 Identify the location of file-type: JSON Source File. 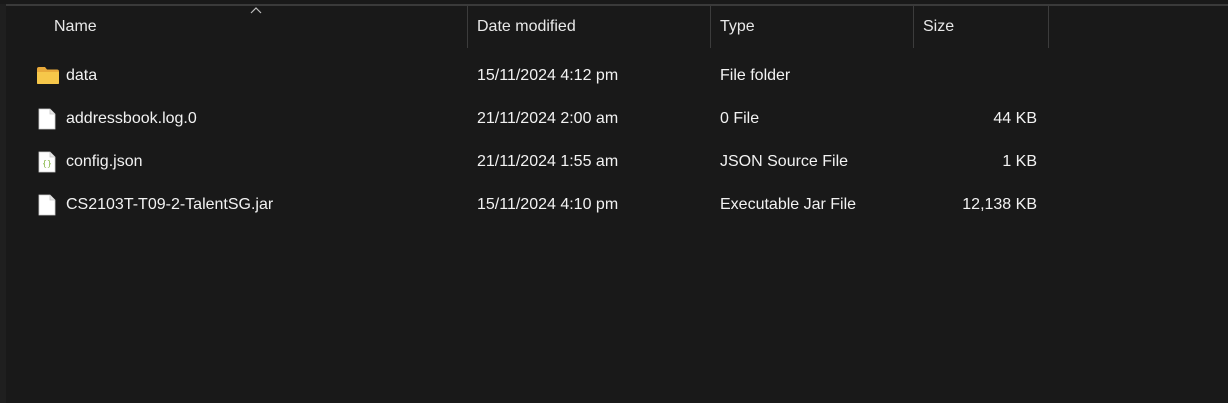
(784, 161).